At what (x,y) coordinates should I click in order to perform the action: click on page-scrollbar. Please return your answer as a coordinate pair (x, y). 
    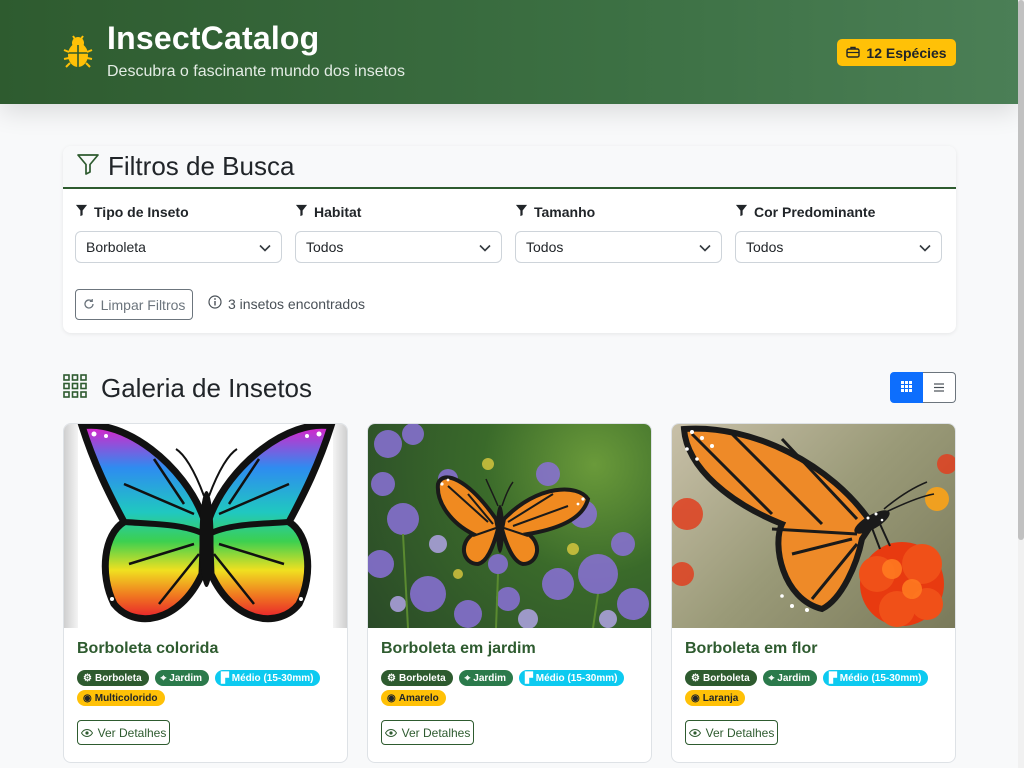
    Looking at the image, I should click on (1021, 384).